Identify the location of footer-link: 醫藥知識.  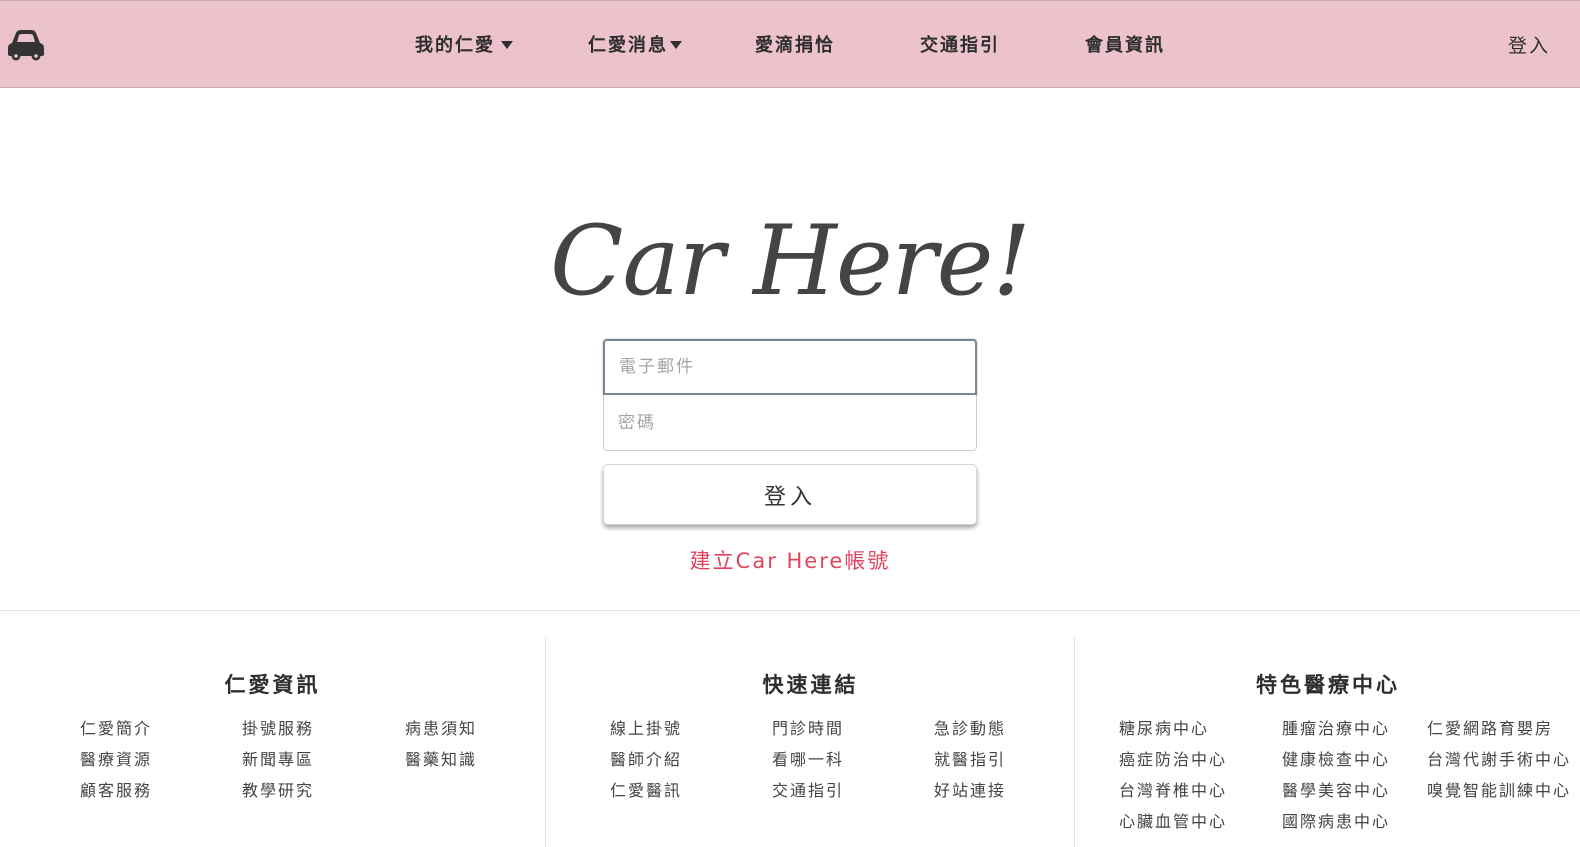
(455, 761).